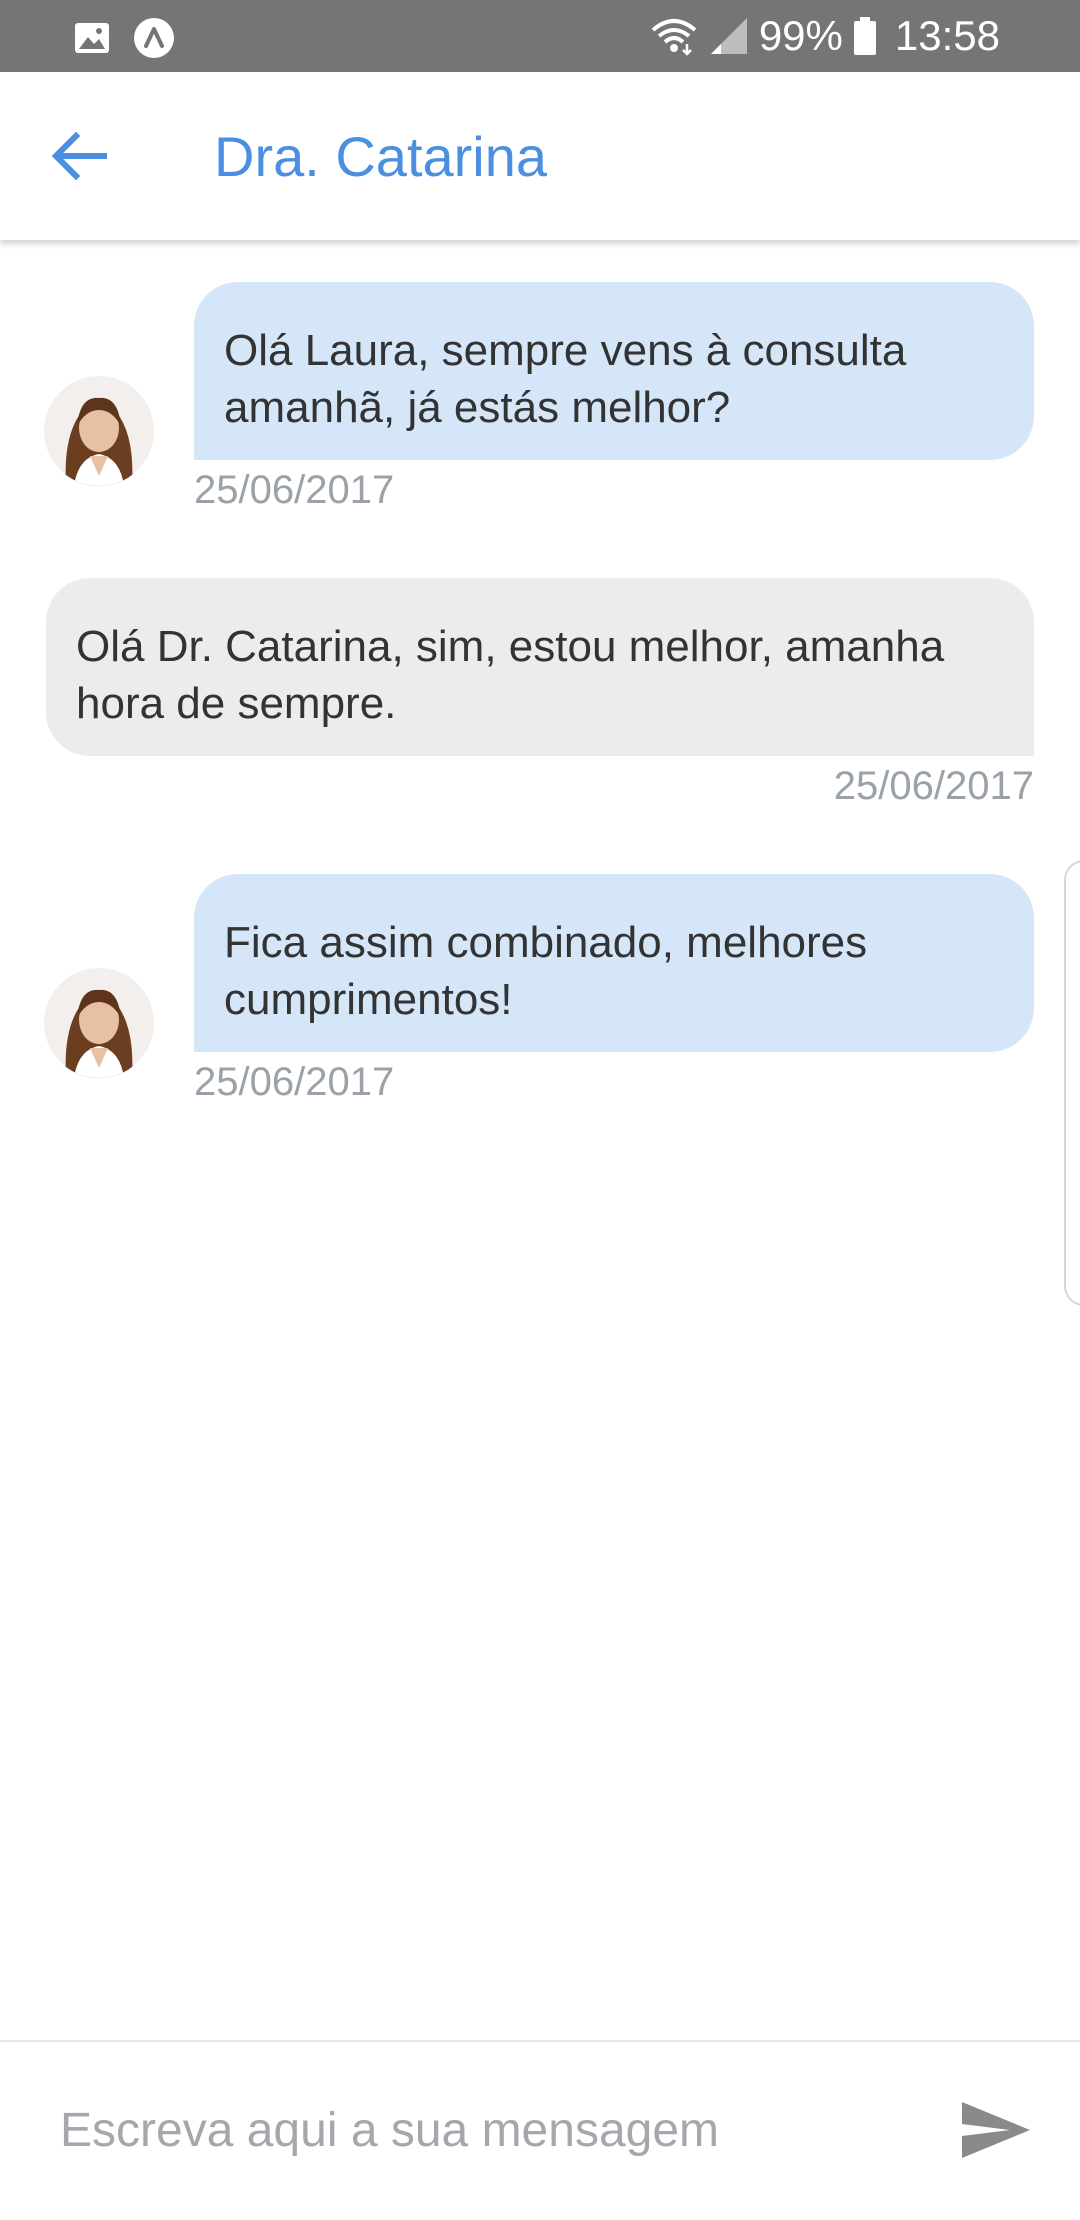  Describe the element at coordinates (124, 38) in the screenshot. I see `status-left` at that location.